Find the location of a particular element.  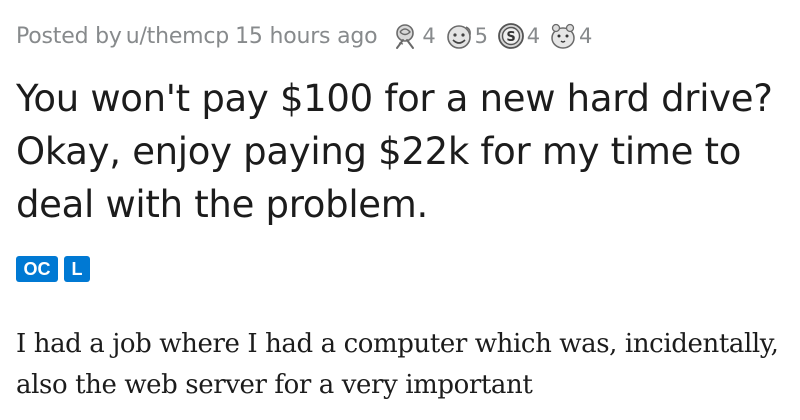

award-count: 5 is located at coordinates (481, 36).